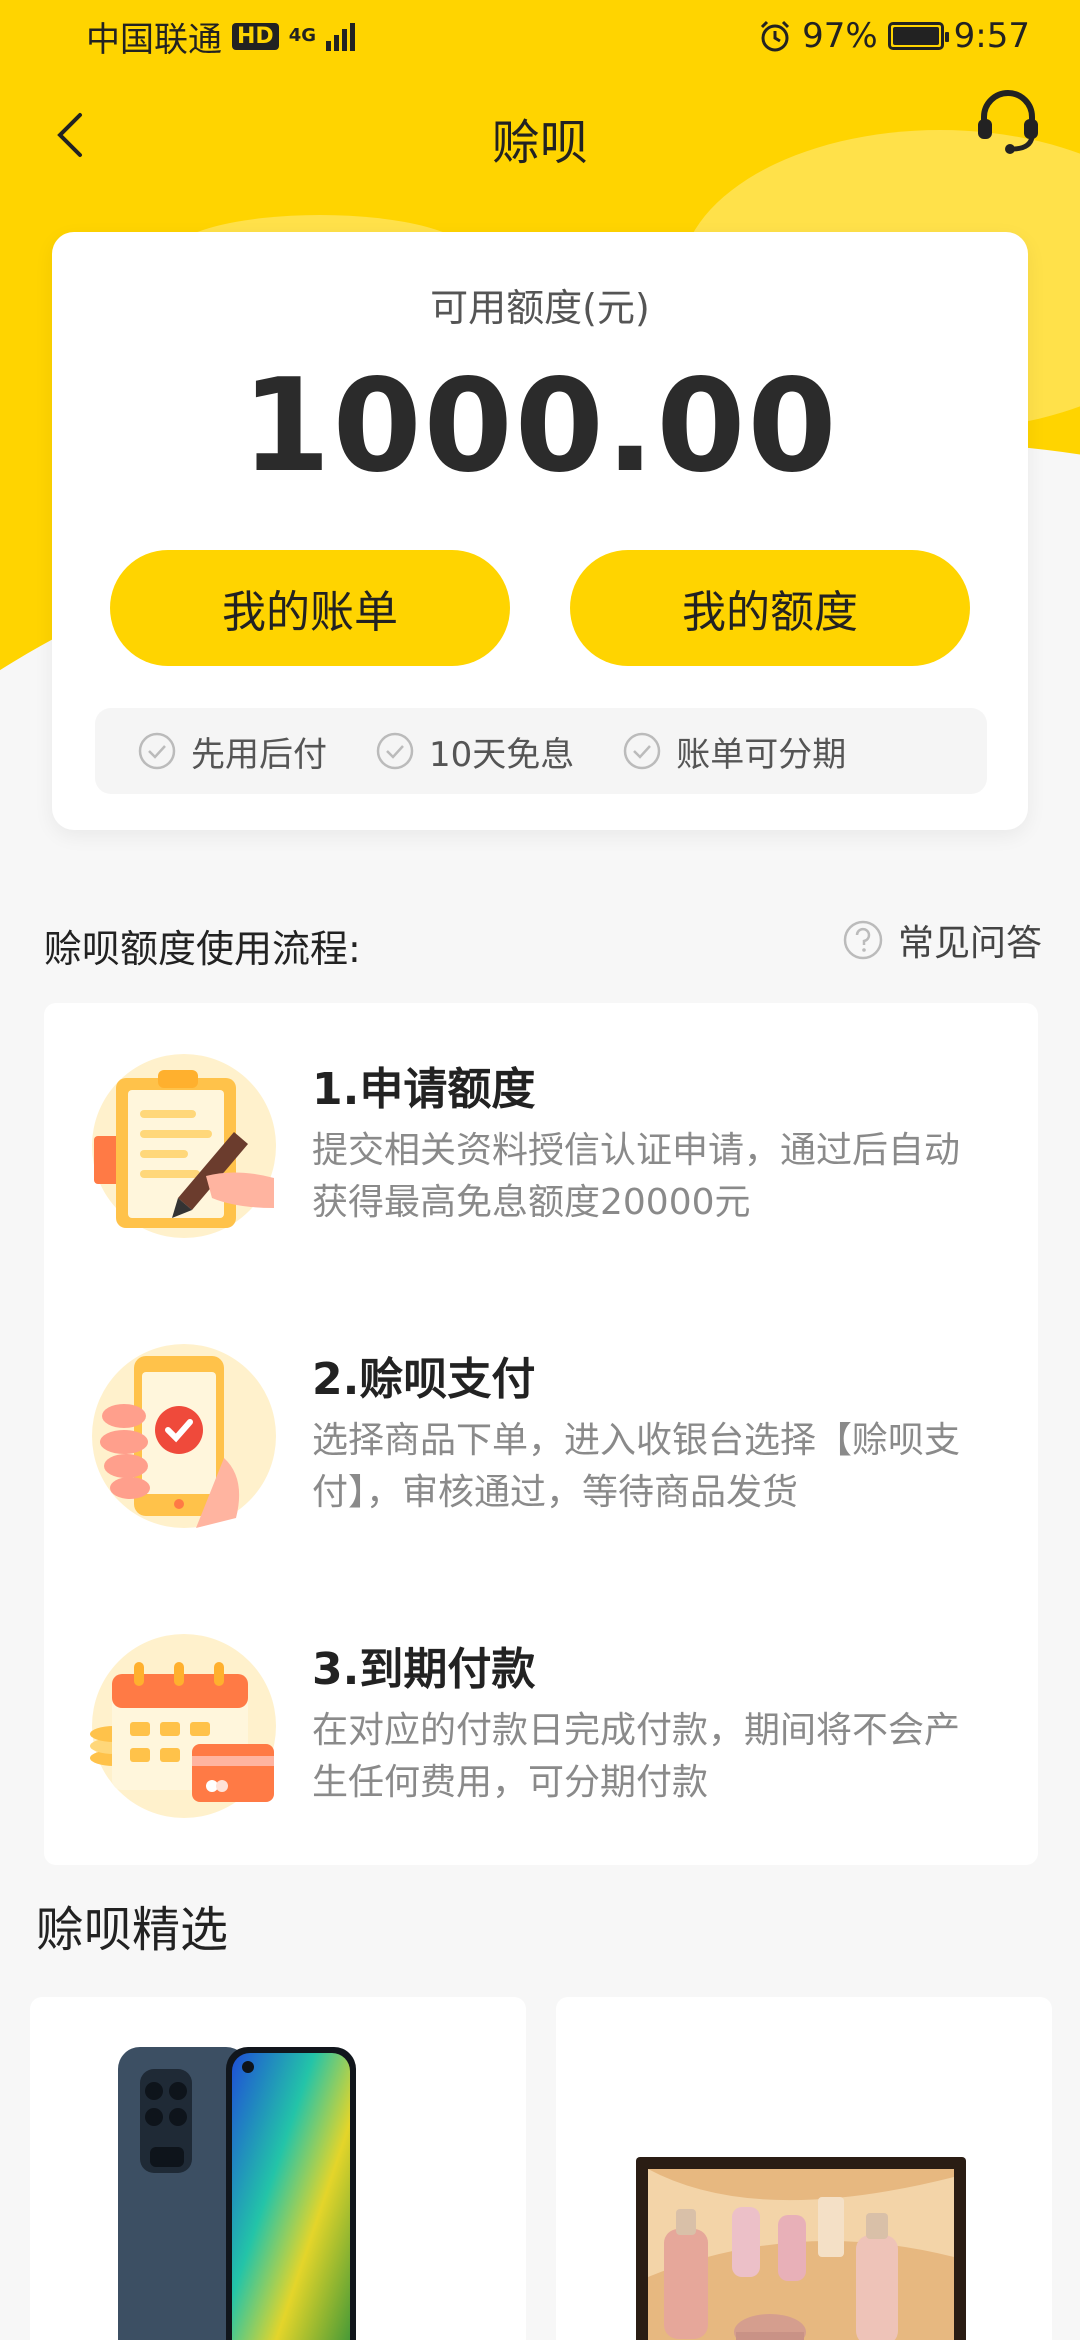 Image resolution: width=1080 pixels, height=2340 pixels. I want to click on nav-bar: 赊呗, so click(540, 135).